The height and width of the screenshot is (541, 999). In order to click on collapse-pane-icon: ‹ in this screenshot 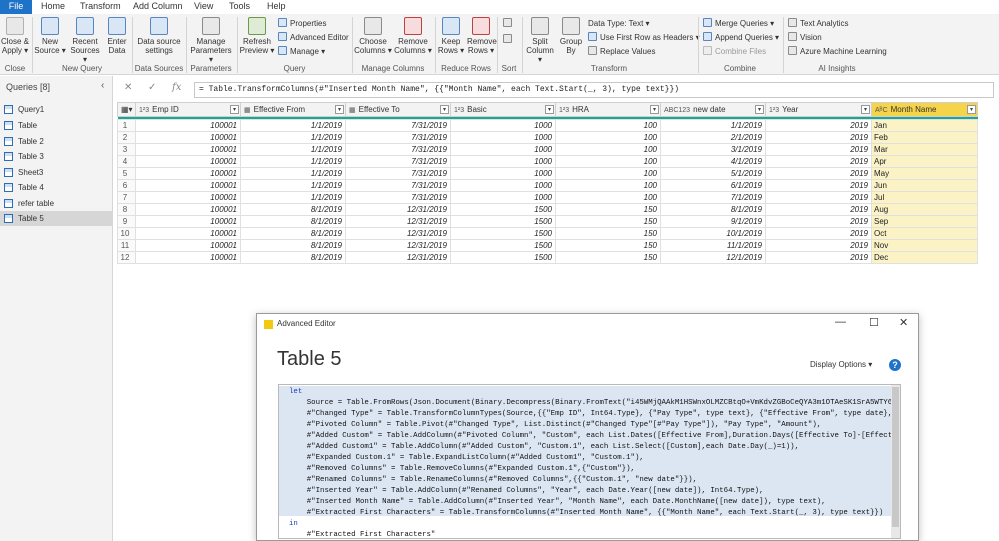, I will do `click(102, 85)`.